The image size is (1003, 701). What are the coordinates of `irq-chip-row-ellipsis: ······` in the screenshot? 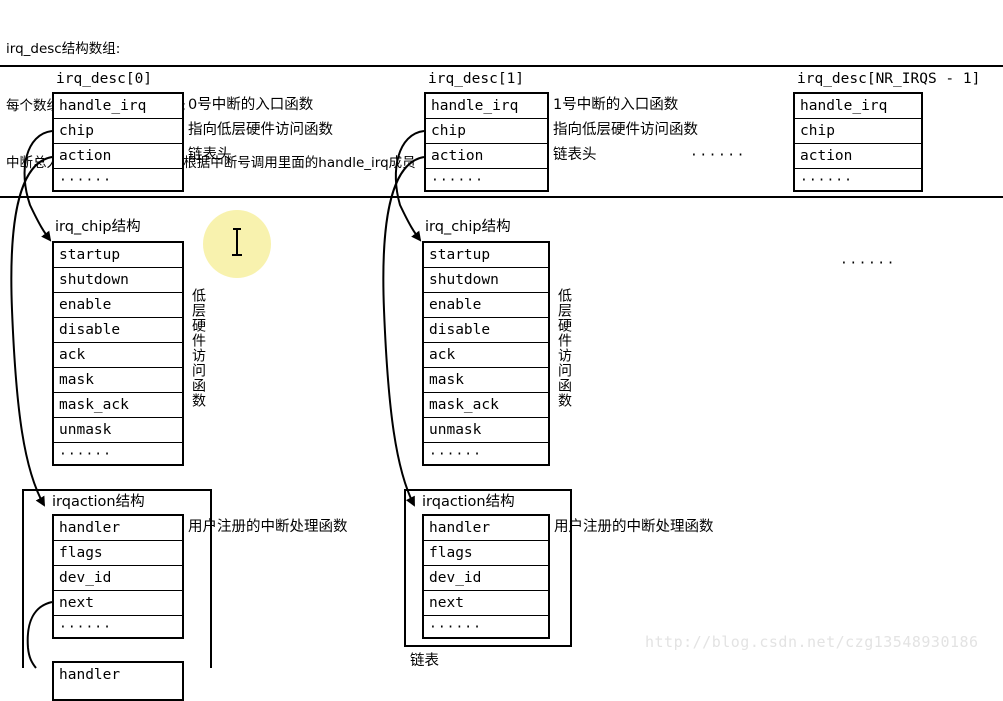 It's located at (868, 263).